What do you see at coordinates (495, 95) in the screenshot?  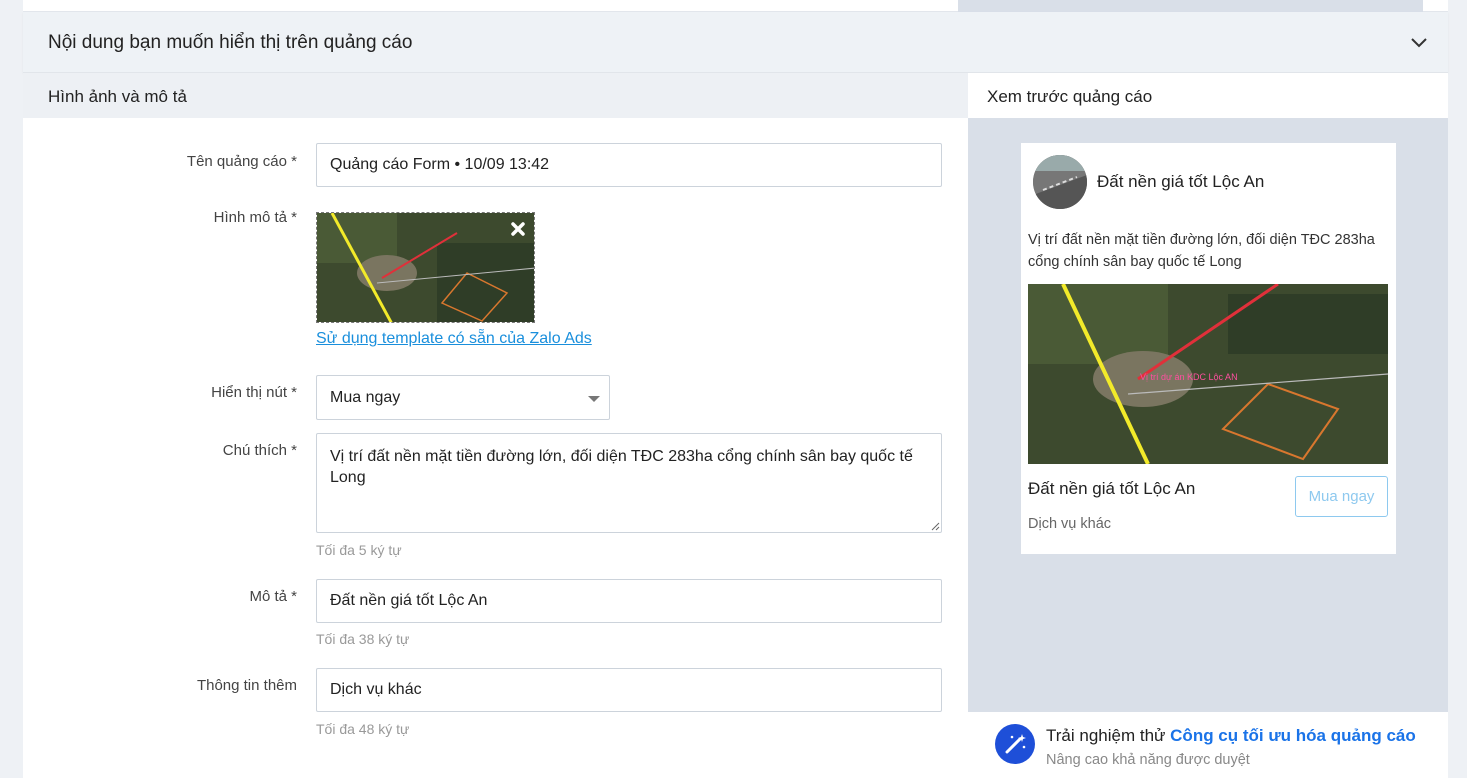 I see `form-panel-heading: Hình ảnh và mô tả` at bounding box center [495, 95].